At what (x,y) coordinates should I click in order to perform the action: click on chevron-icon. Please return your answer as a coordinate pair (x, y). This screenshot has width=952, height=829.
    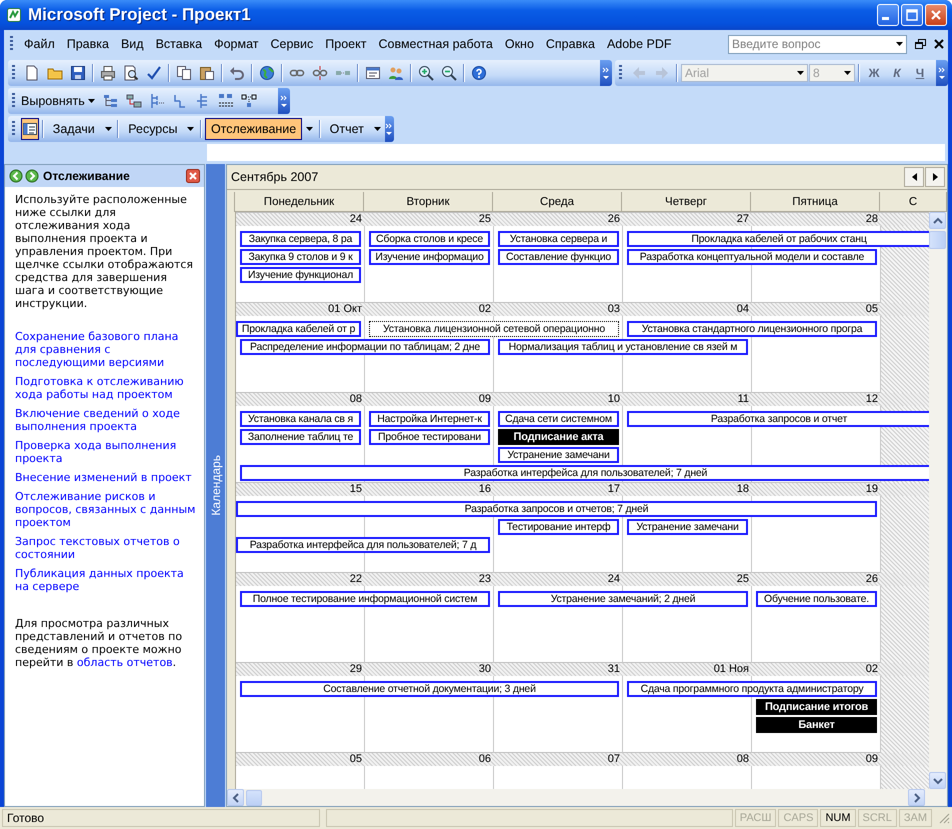
    Looking at the image, I should click on (606, 73).